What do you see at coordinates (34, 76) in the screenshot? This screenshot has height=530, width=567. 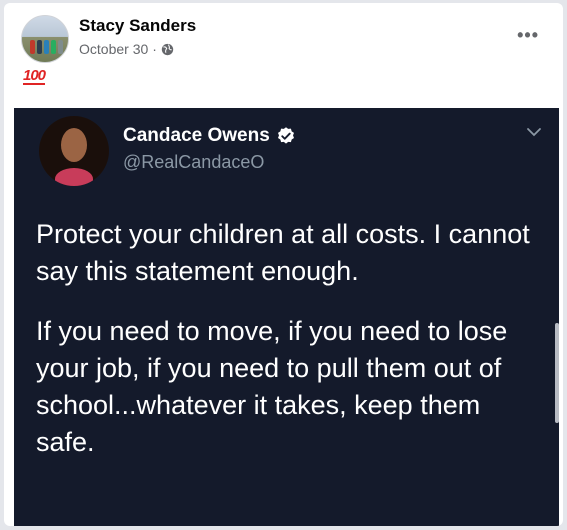 I see `hundred-points-emoji: 100` at bounding box center [34, 76].